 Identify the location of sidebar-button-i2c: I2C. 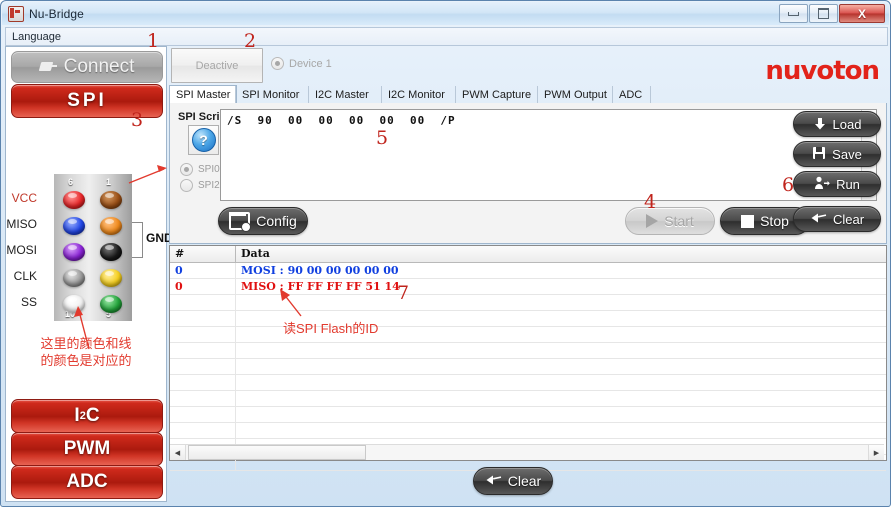
(87, 416).